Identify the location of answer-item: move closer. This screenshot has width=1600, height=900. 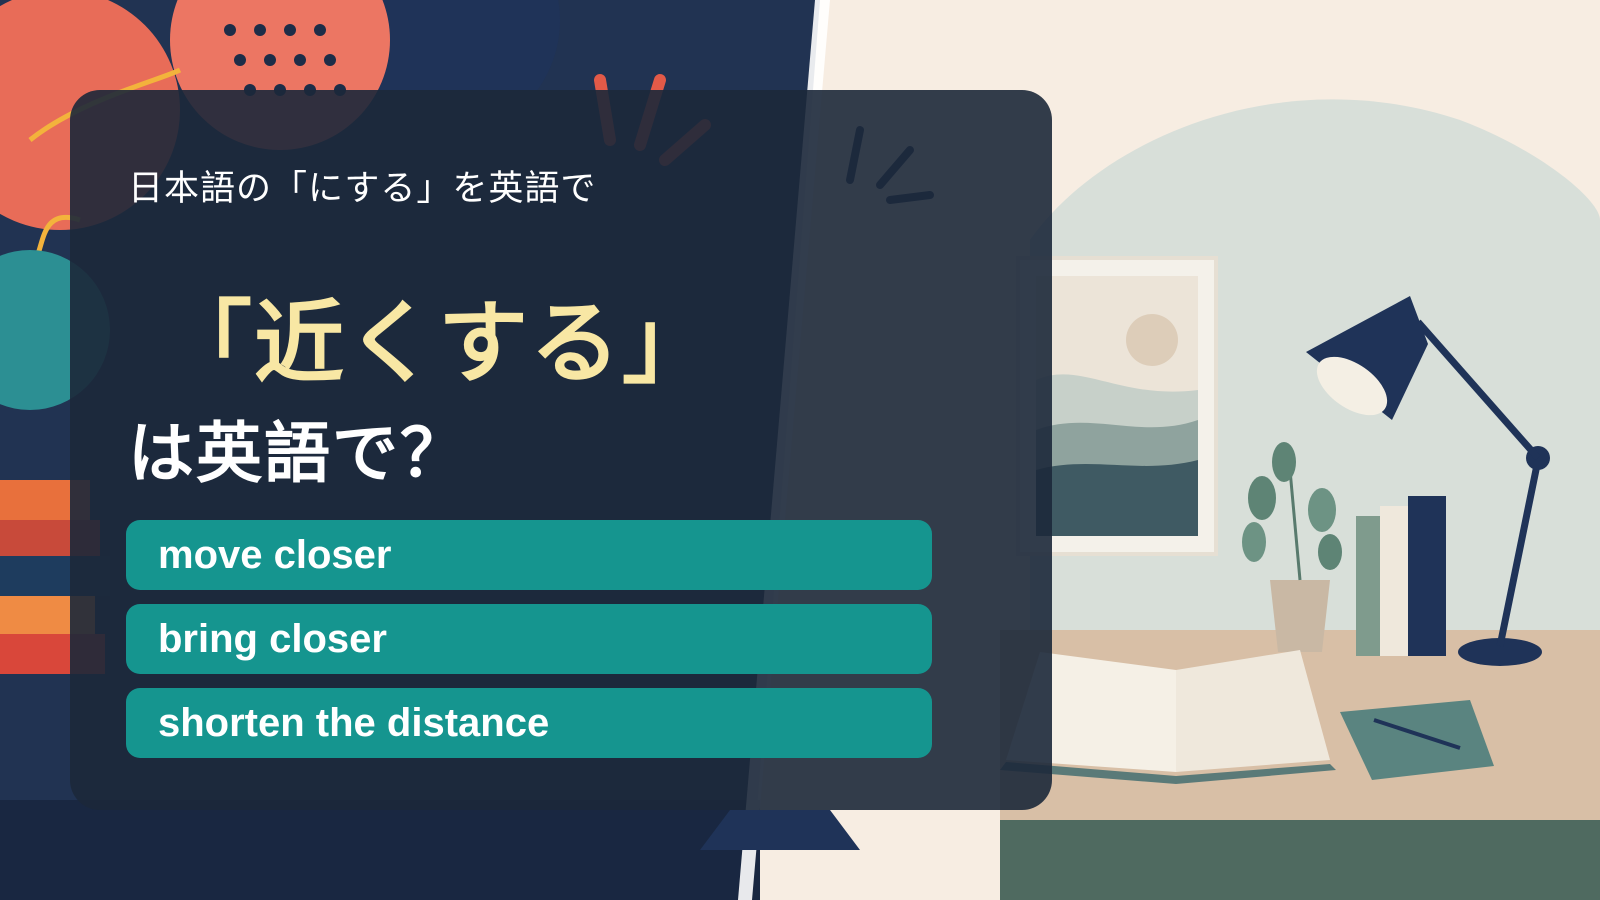
(529, 555).